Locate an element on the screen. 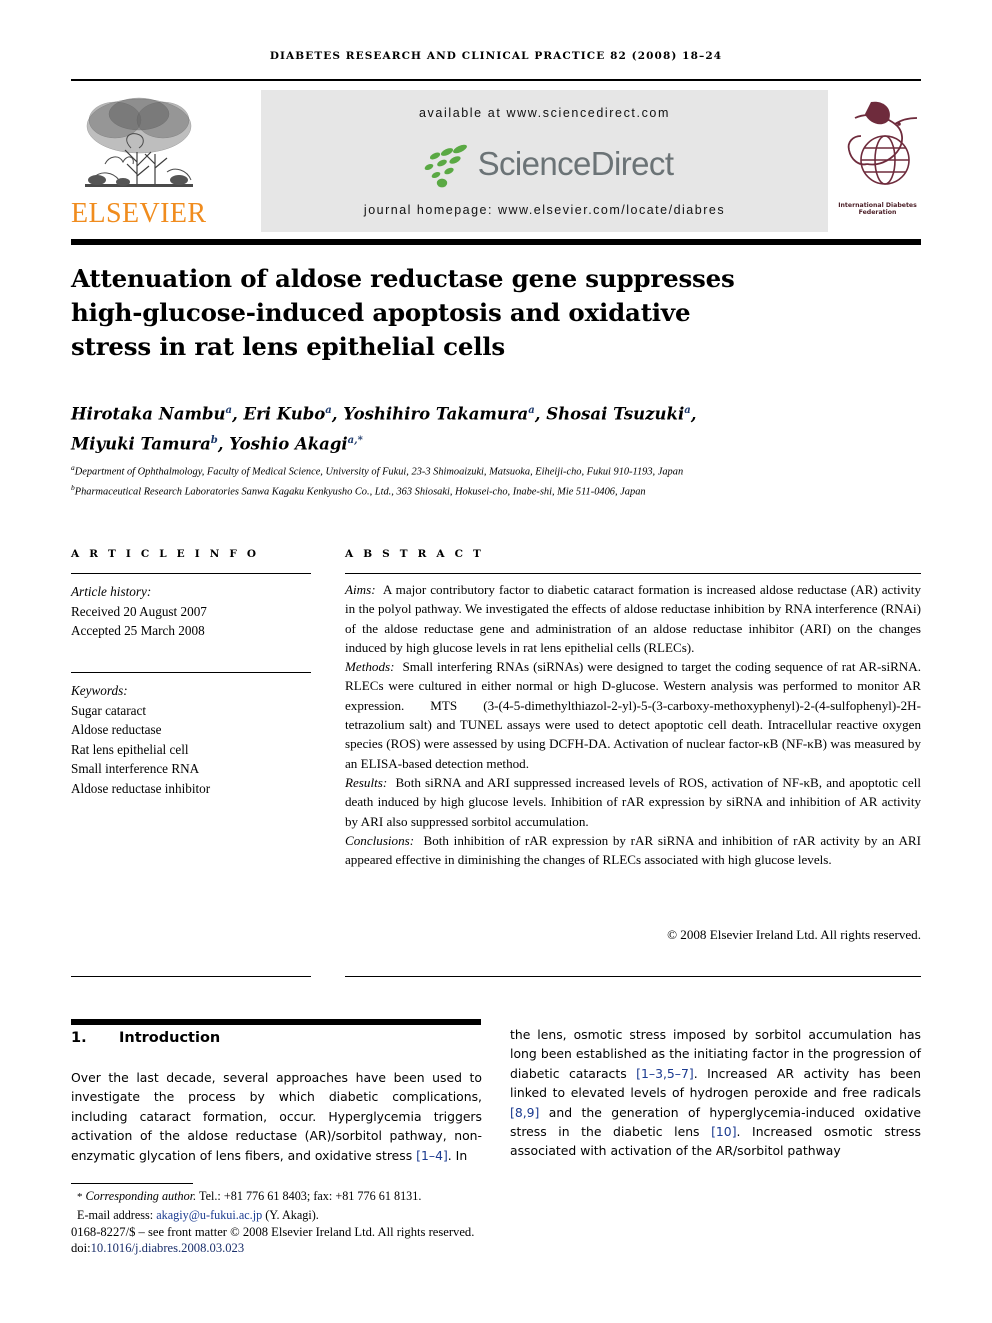 This screenshot has height=1323, width=992. info-rule-top is located at coordinates (191, 574).